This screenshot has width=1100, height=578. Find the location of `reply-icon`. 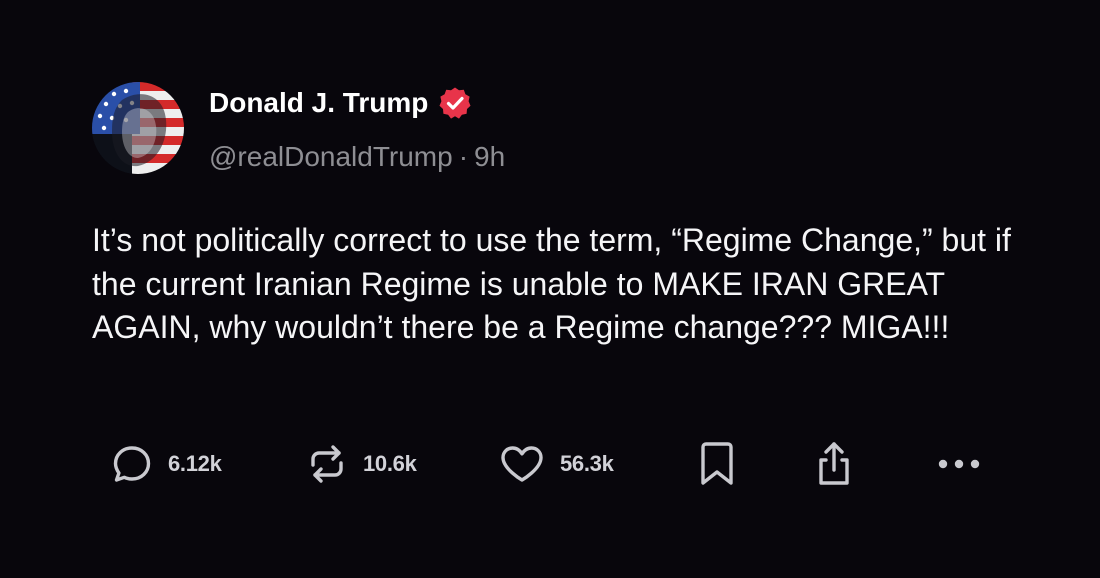

reply-icon is located at coordinates (132, 464).